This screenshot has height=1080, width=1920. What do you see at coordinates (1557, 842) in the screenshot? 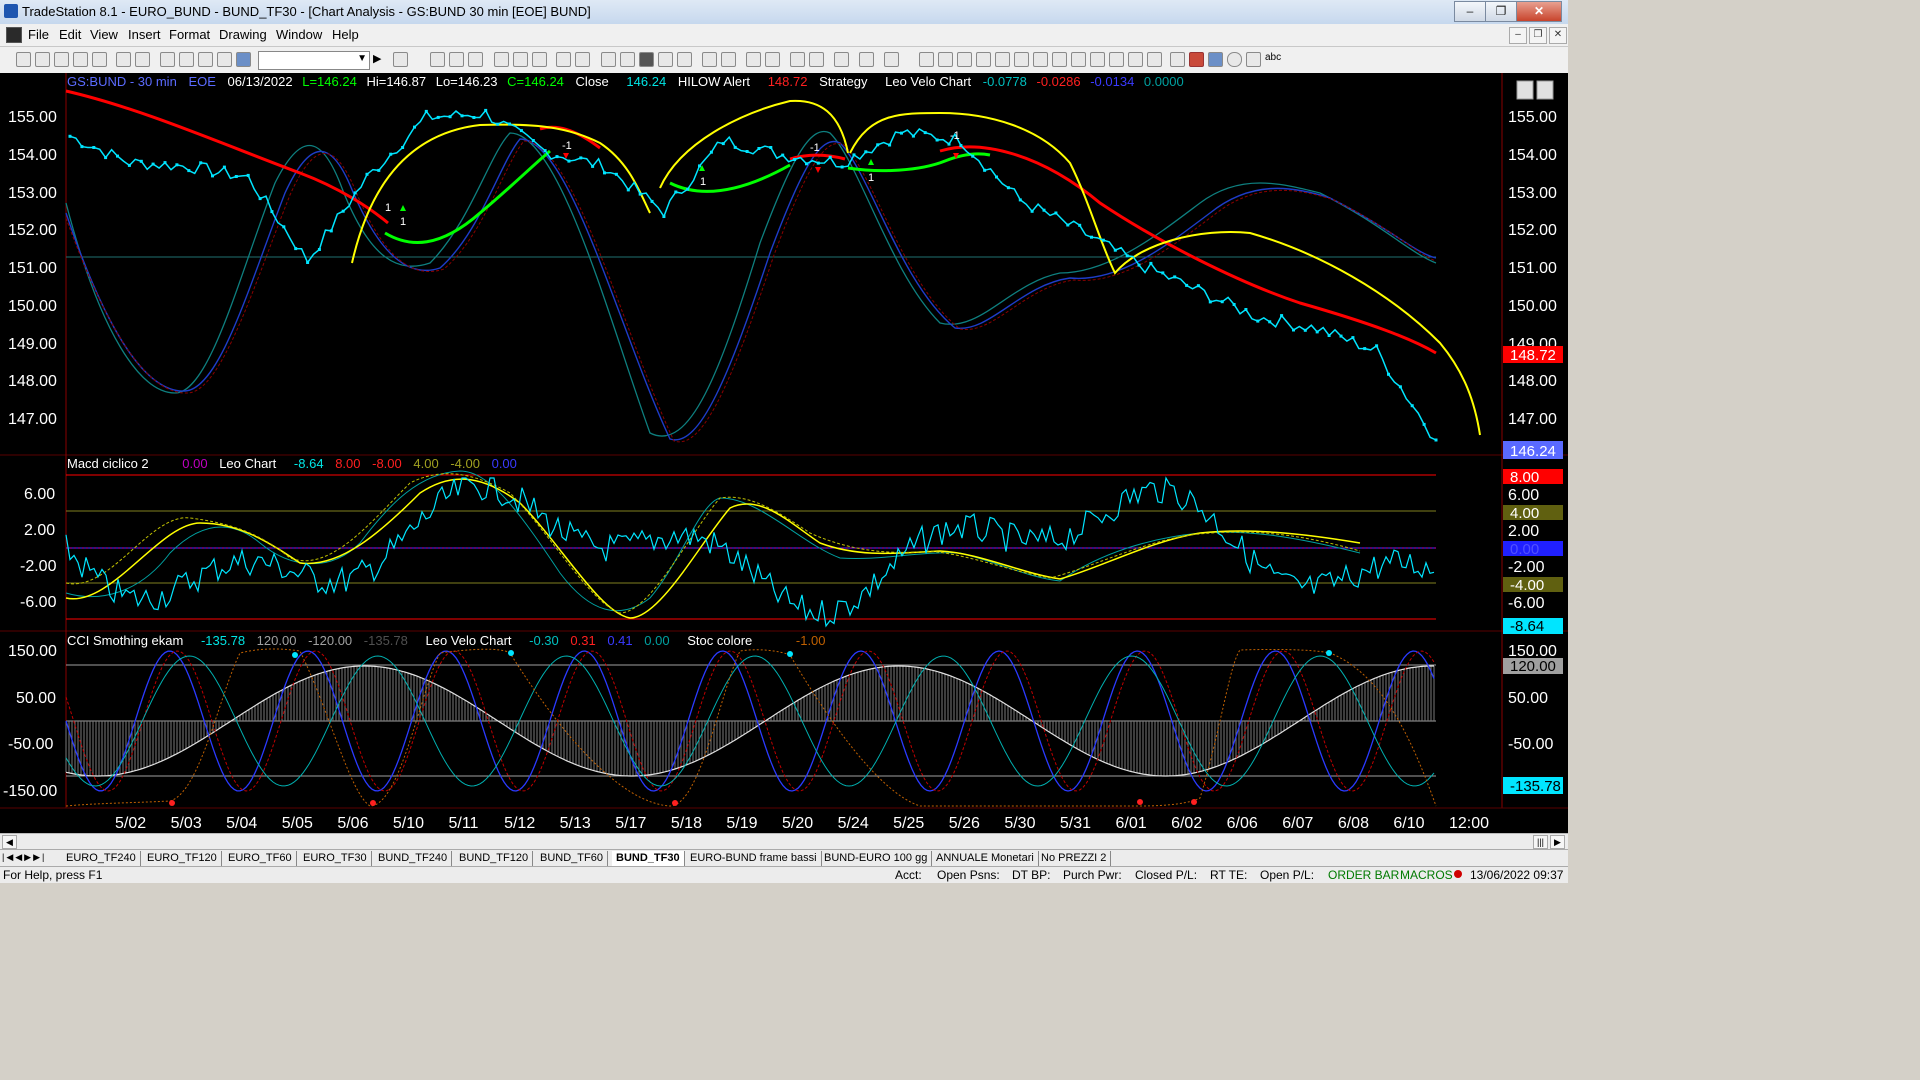
I see `scroll-right-icon: ▶` at bounding box center [1557, 842].